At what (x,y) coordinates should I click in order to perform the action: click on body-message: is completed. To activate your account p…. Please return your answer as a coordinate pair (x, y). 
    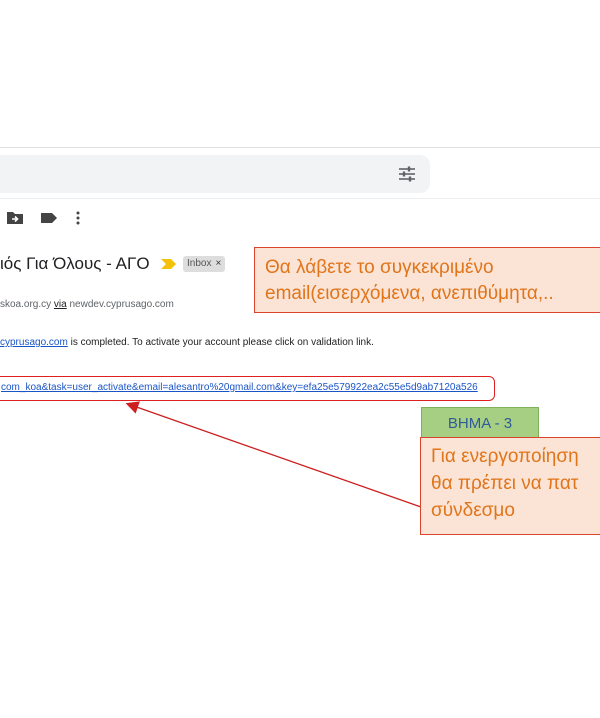
    Looking at the image, I should click on (220, 342).